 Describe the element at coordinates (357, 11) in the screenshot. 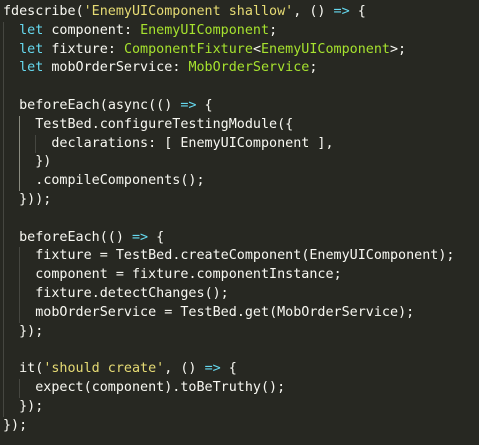

I see `code-token: {` at that location.